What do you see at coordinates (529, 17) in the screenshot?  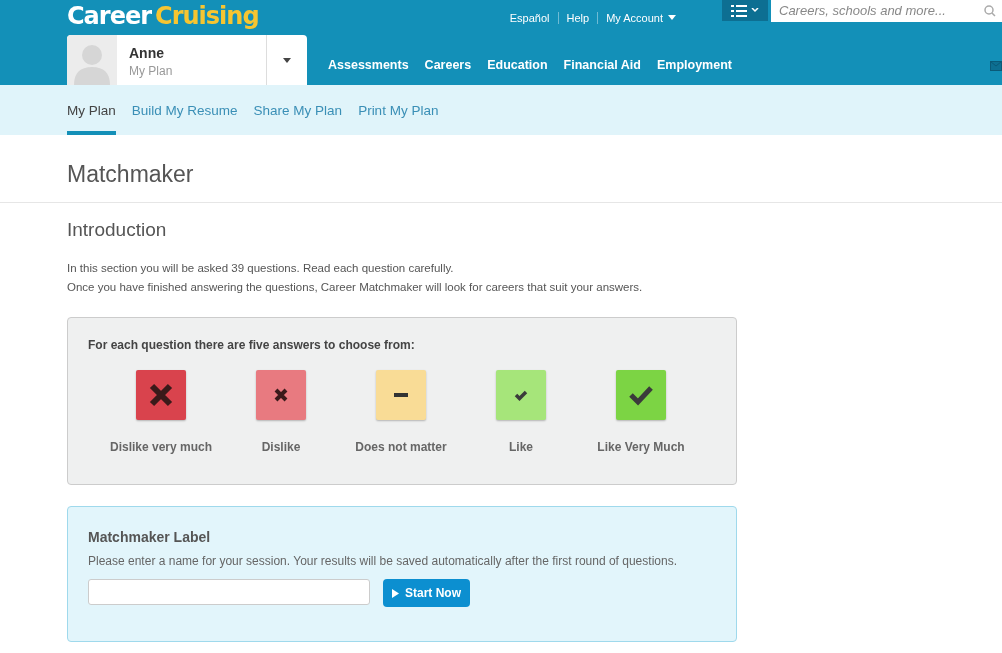 I see `top-link: Español` at bounding box center [529, 17].